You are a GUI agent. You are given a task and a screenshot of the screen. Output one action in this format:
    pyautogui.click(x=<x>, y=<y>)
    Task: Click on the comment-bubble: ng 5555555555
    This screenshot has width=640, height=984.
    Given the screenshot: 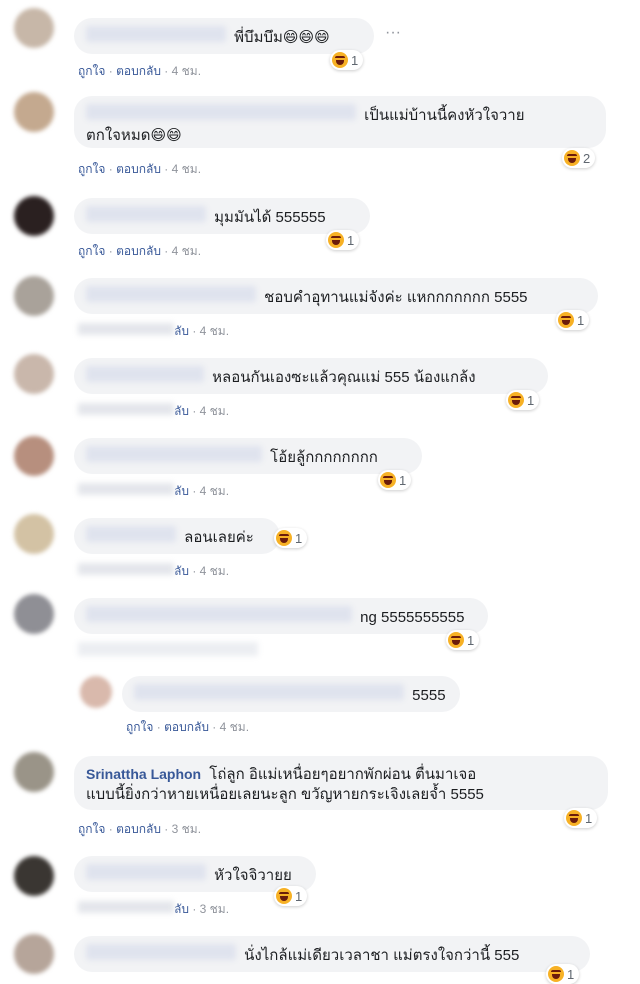 What is the action you would take?
    pyautogui.click(x=281, y=616)
    